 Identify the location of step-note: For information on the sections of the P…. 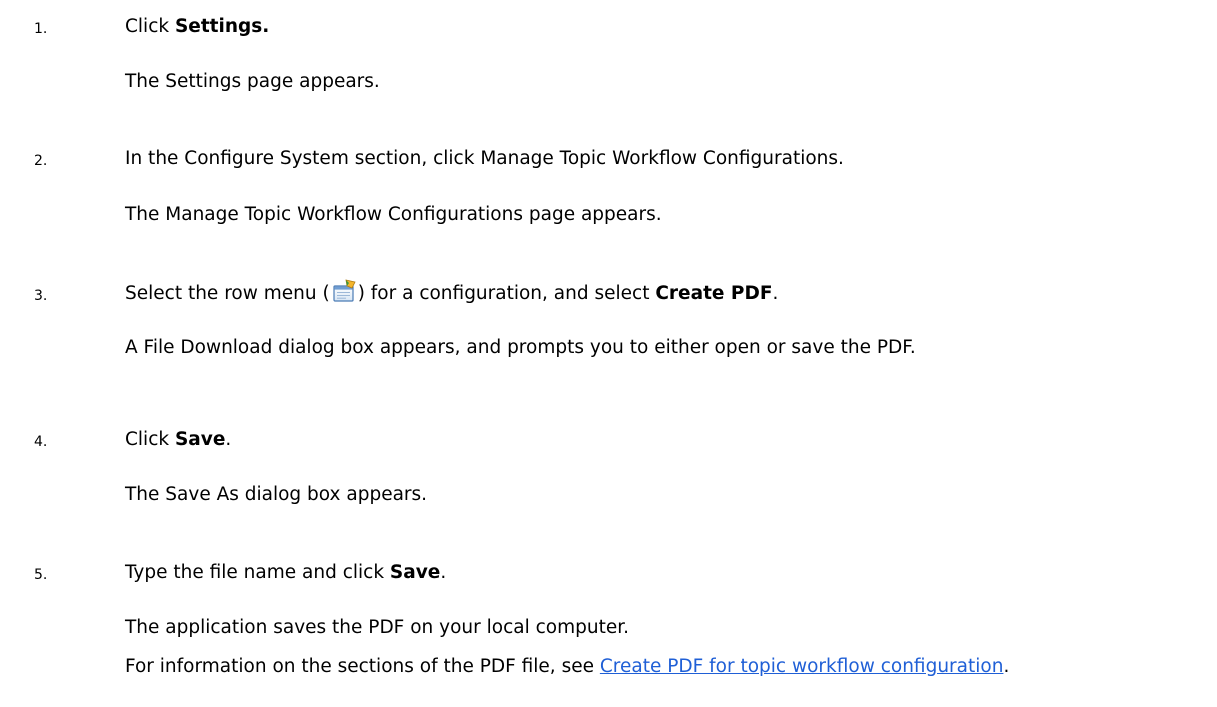
(660, 667).